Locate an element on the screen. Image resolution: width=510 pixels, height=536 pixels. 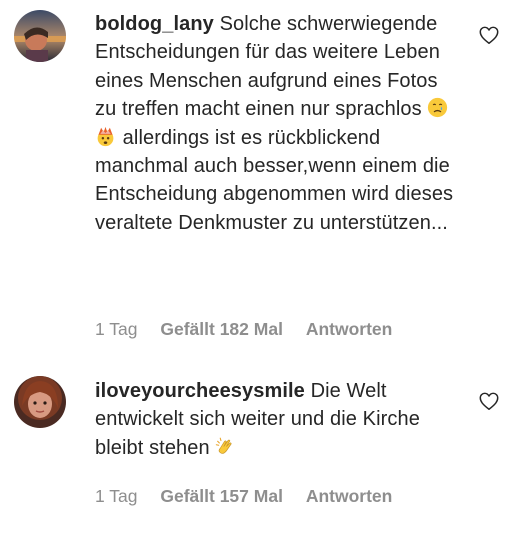
comment-meta: 1 Tag Gefällt 182 Mal Antworten is located at coordinates (252, 329).